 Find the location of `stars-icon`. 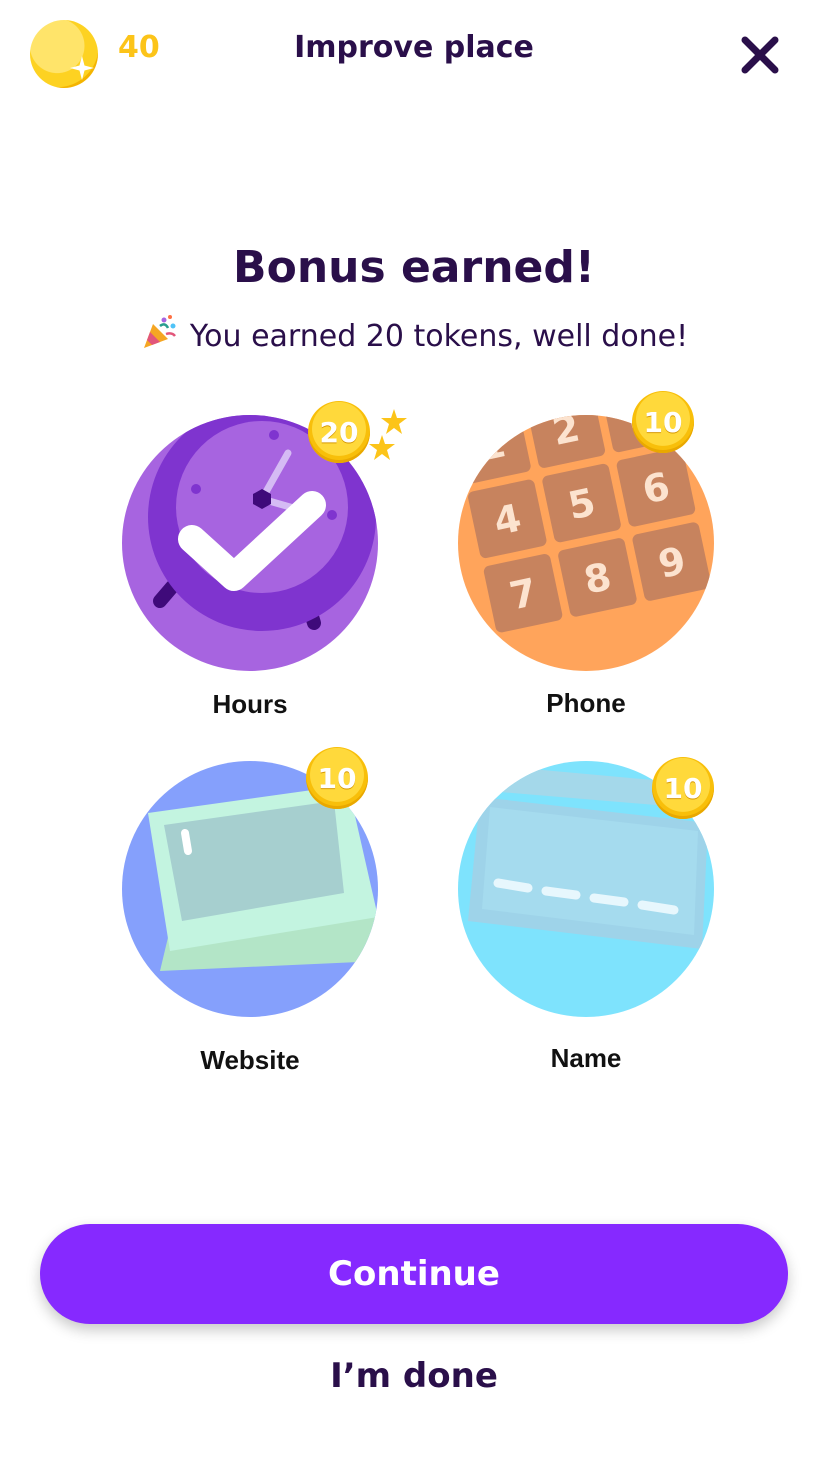

stars-icon is located at coordinates (388, 434).